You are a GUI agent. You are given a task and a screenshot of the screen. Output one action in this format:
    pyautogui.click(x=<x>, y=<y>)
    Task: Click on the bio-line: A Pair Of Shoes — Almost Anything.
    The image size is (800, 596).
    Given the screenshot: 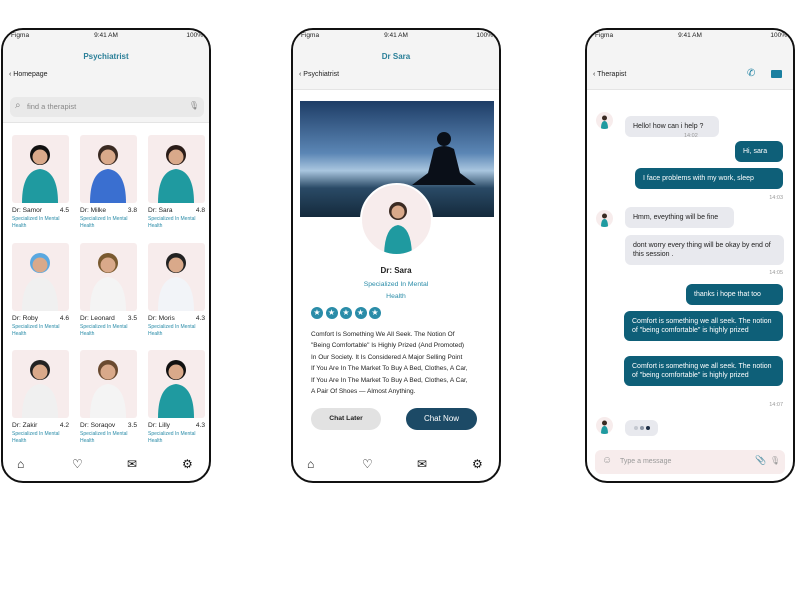 What is the action you would take?
    pyautogui.click(x=363, y=392)
    